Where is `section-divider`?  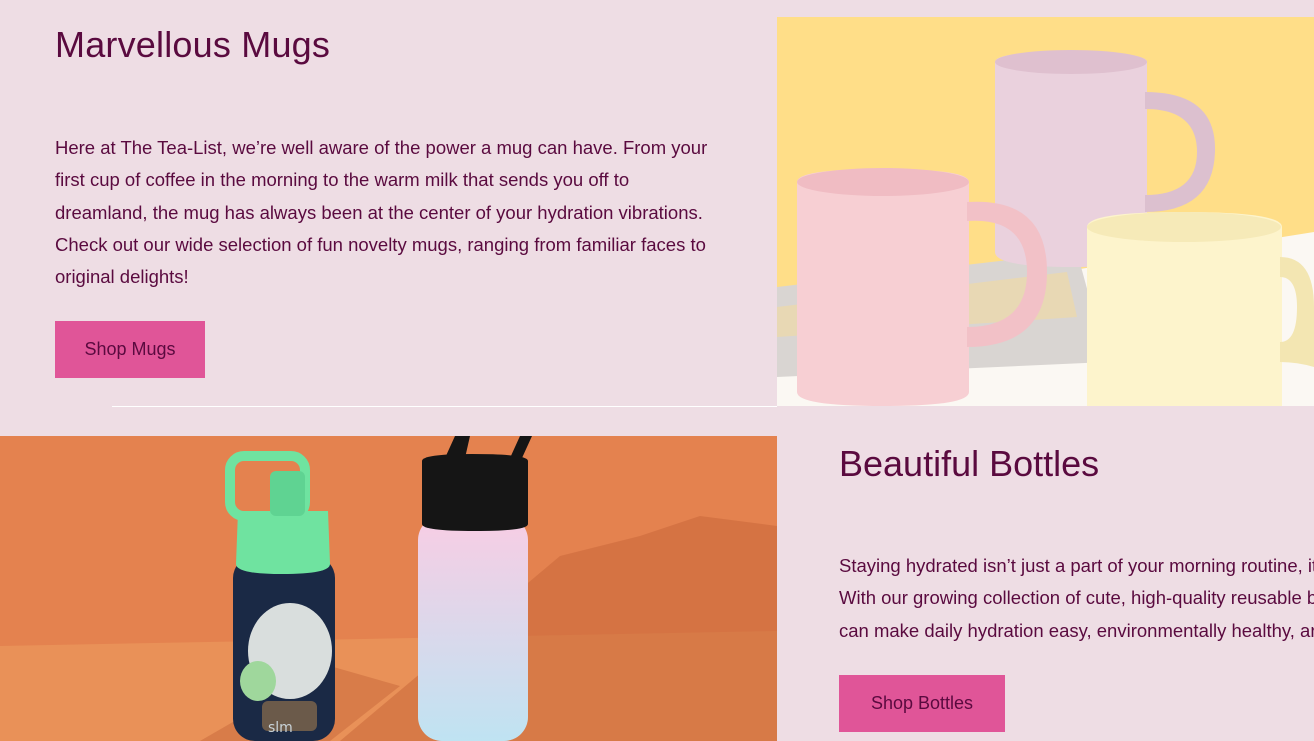
section-divider is located at coordinates (444, 406).